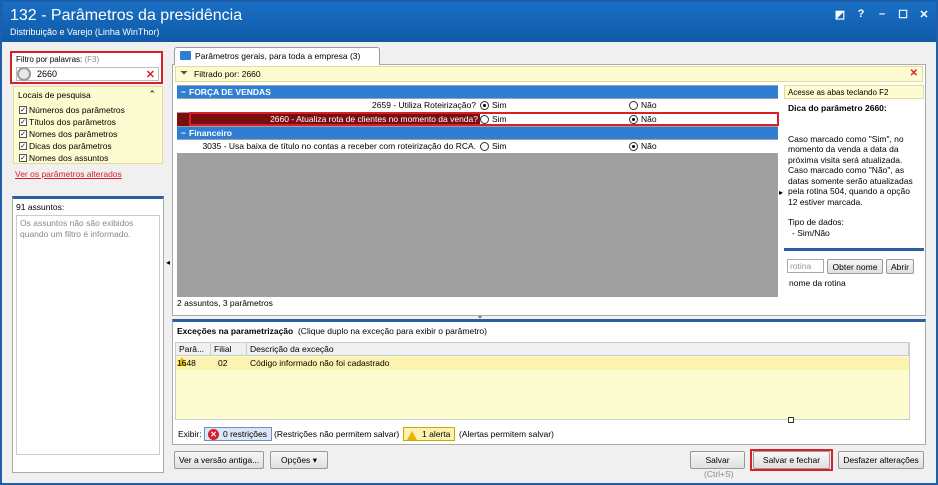 This screenshot has width=938, height=485. I want to click on group-header: − Financeiro, so click(477, 133).